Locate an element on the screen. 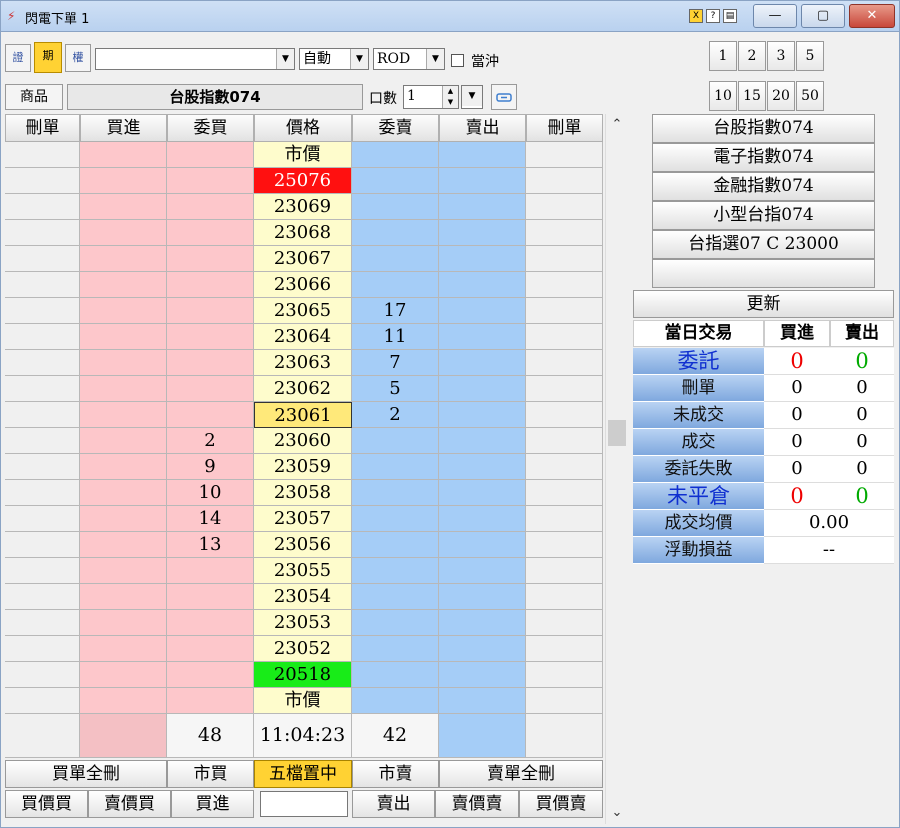 The height and width of the screenshot is (828, 900). price-cell: 23052 is located at coordinates (303, 649).